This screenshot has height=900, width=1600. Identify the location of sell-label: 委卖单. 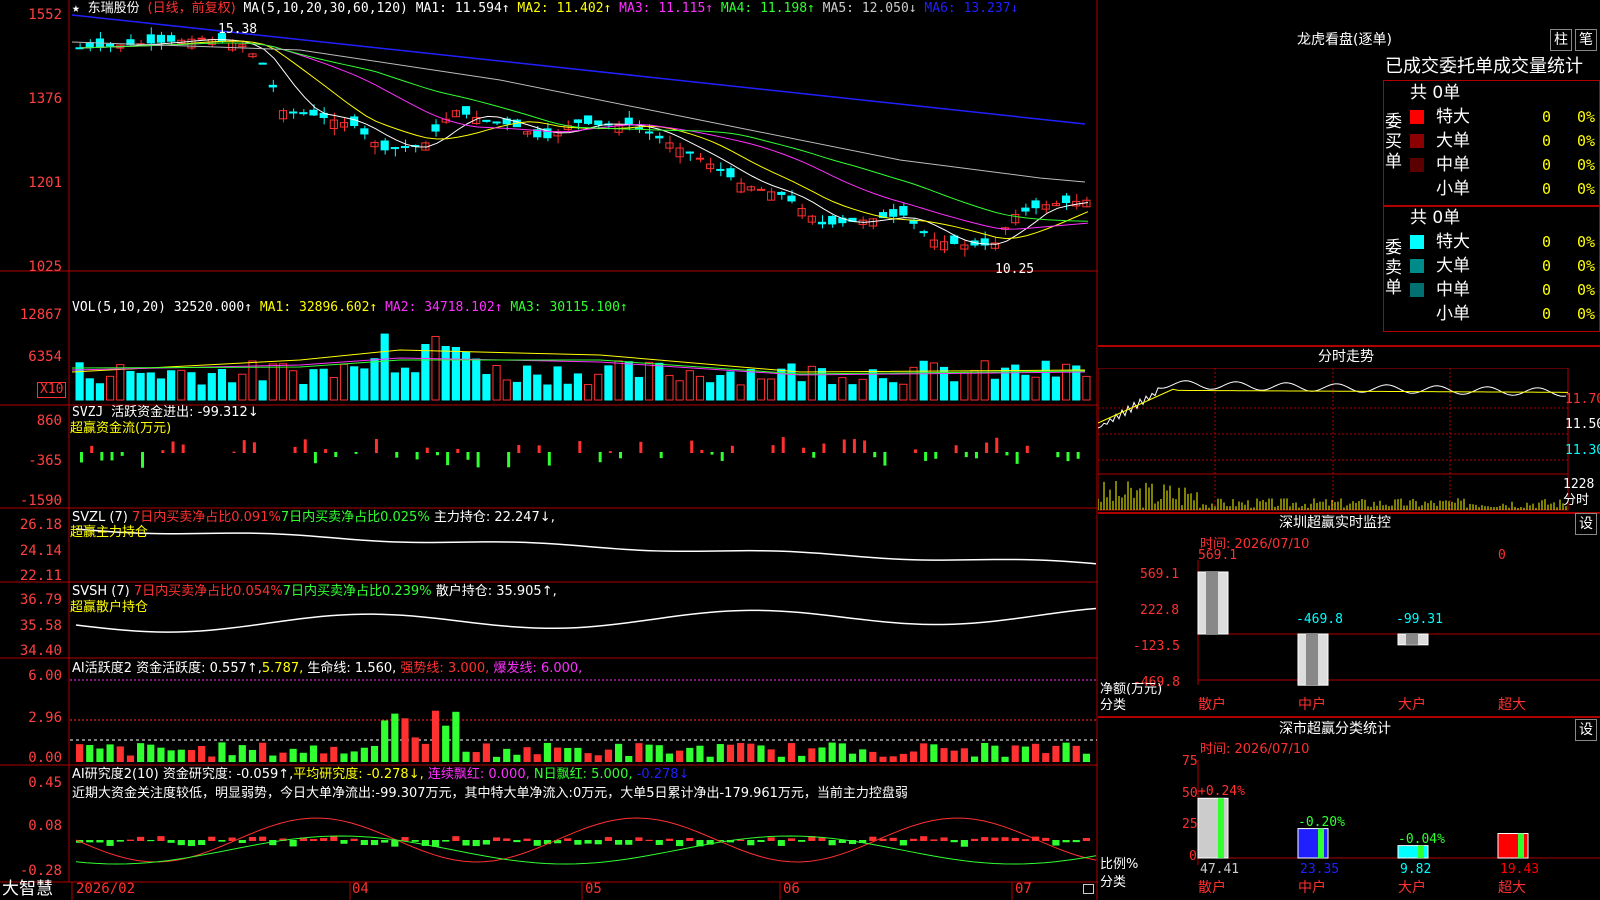
(1393, 268).